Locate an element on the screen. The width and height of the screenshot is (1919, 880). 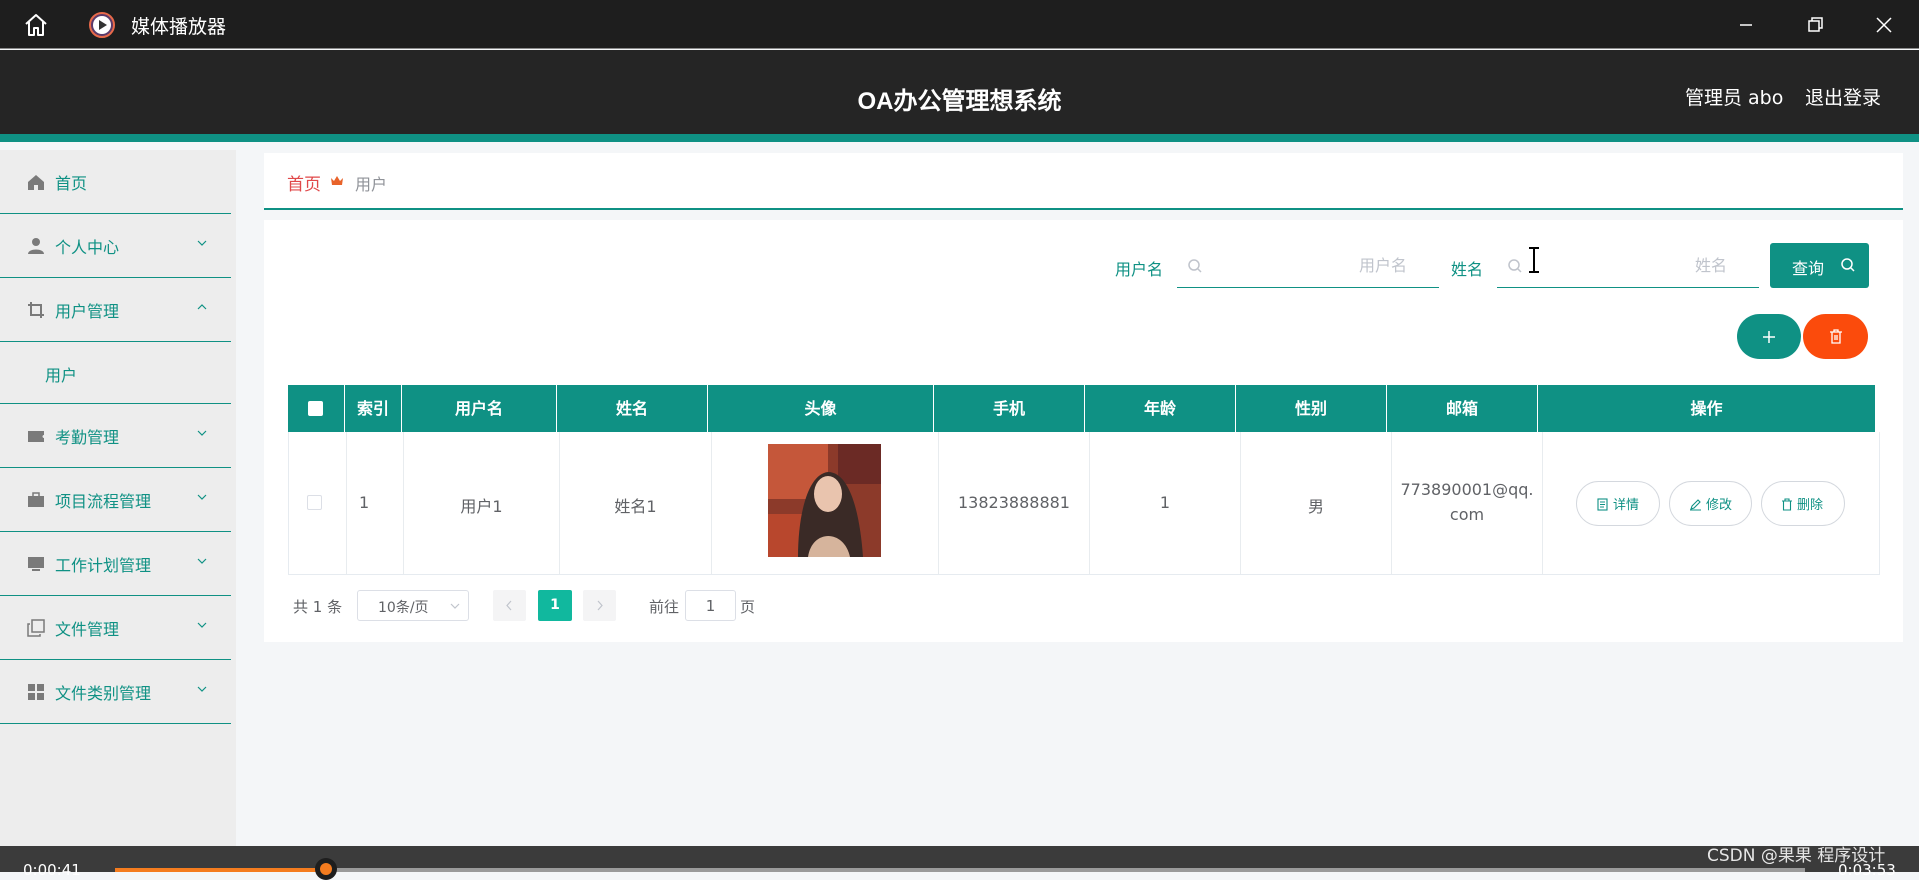
column-header: 用户名 is located at coordinates (479, 408).